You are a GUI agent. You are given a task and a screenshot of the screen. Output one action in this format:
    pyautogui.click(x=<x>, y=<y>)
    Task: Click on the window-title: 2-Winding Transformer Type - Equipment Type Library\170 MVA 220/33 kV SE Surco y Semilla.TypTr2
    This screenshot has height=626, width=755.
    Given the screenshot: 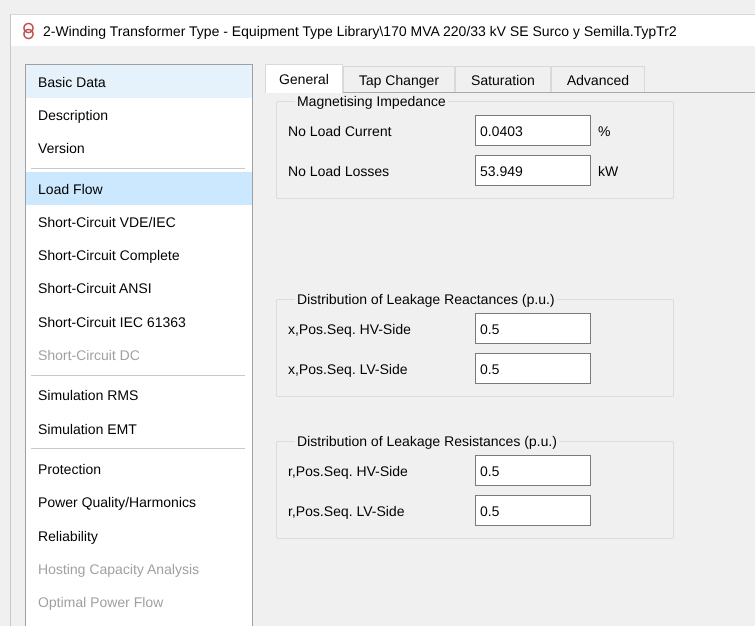 What is the action you would take?
    pyautogui.click(x=360, y=30)
    